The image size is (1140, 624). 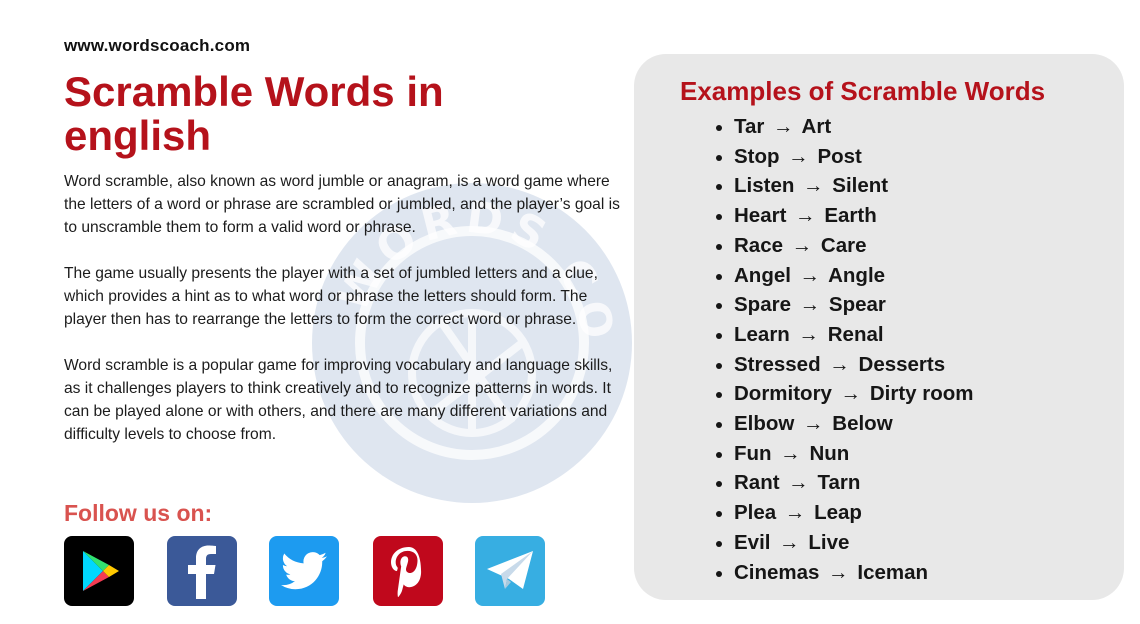 What do you see at coordinates (762, 305) in the screenshot?
I see `scrambled-word: Spare` at bounding box center [762, 305].